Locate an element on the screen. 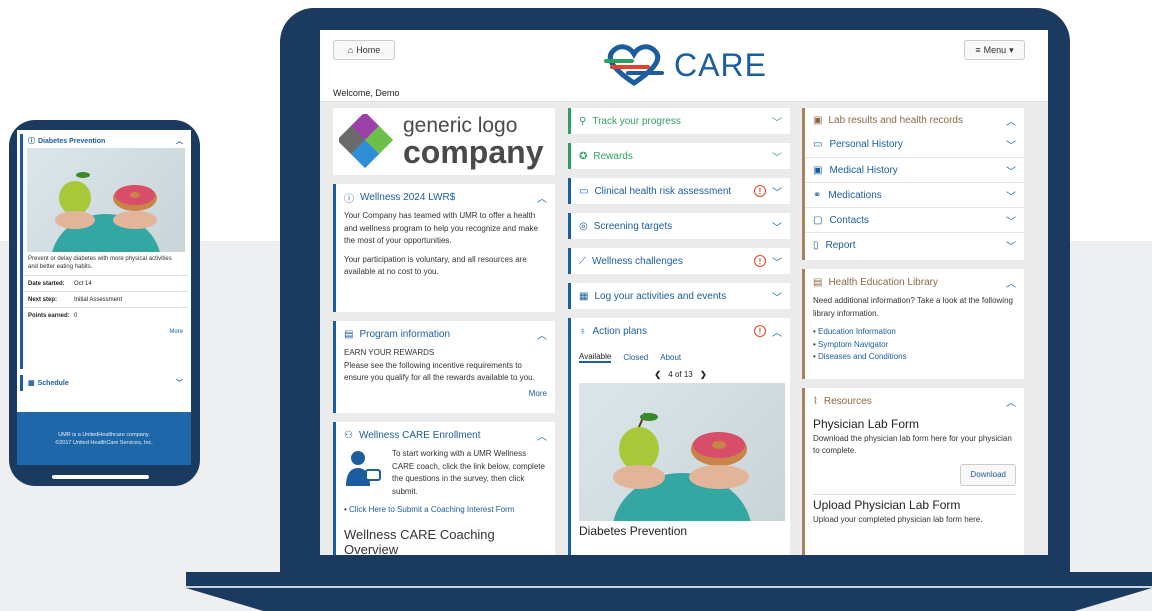 This screenshot has width=1152, height=611. lab-results-header: ▣ Lab results and health records ︿ is located at coordinates (914, 120).